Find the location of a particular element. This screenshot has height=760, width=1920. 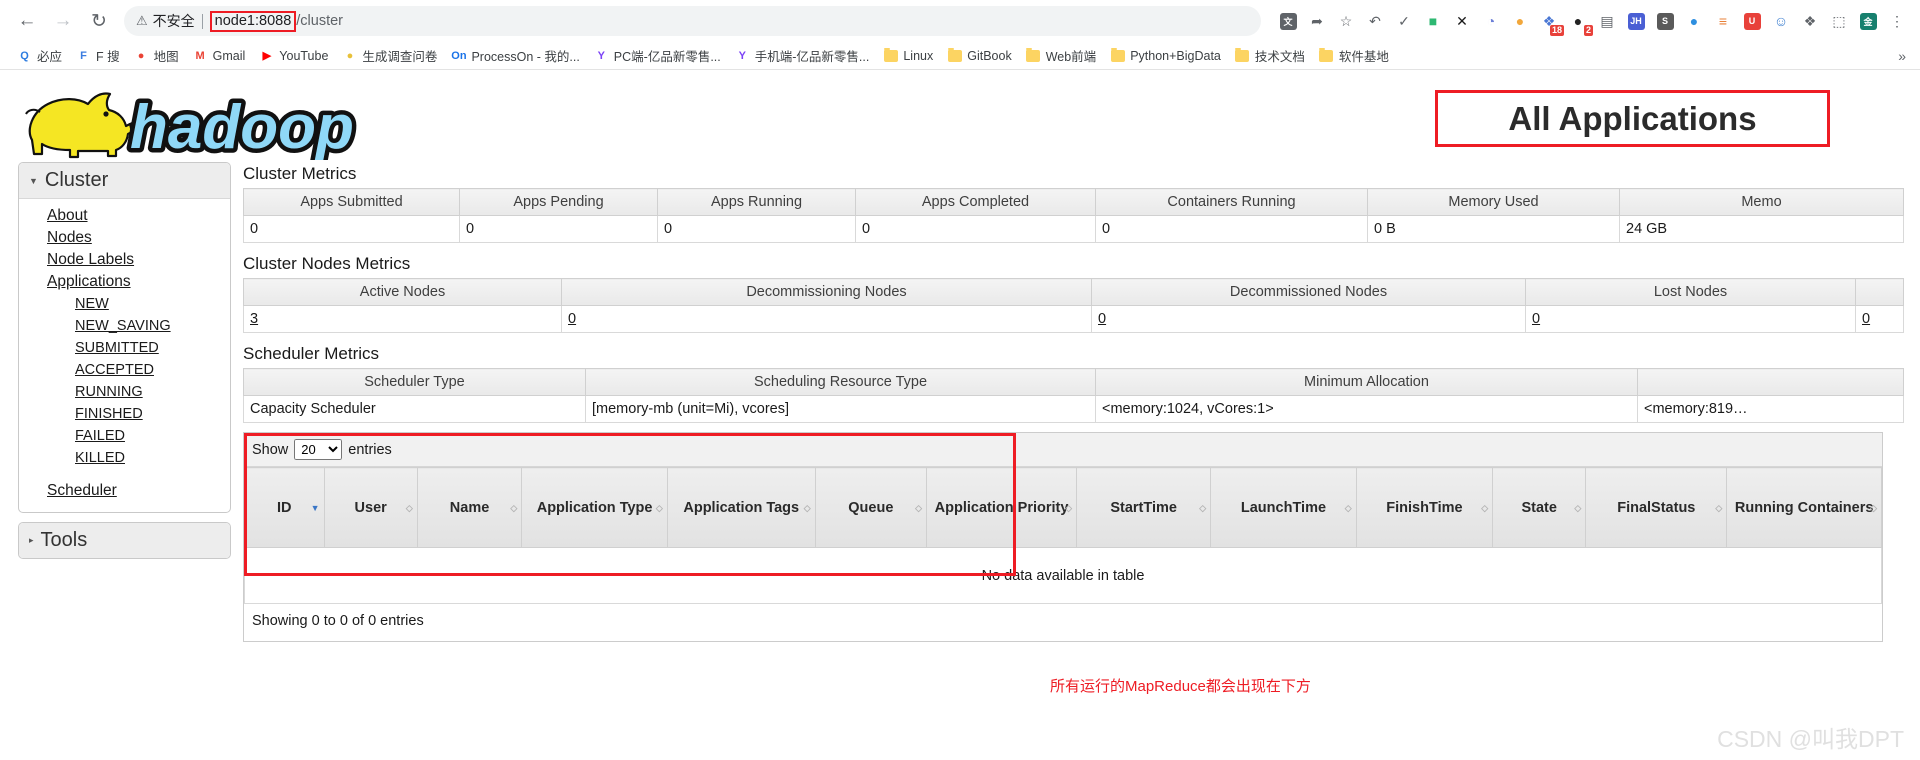

bookmark-item: M Gmail is located at coordinates (219, 55).